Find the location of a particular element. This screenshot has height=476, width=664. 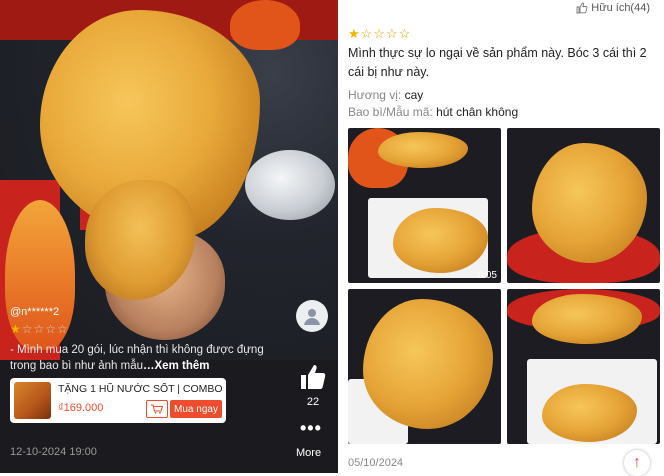

buy-now-button: Mua ngay is located at coordinates (196, 409).